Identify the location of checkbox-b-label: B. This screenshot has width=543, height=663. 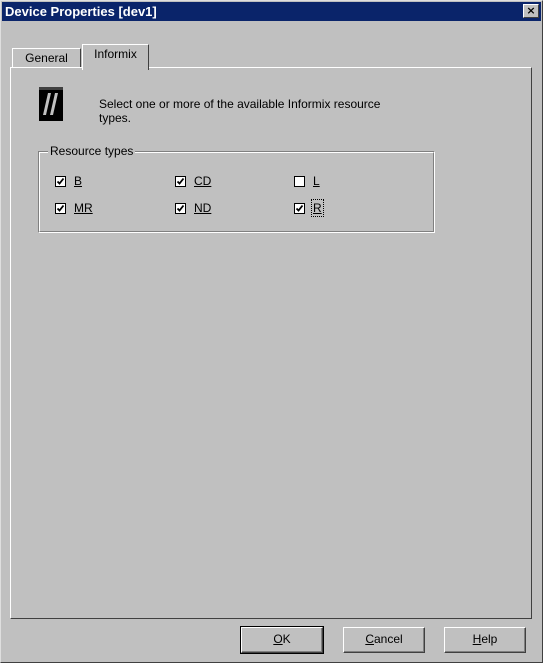
(78, 181).